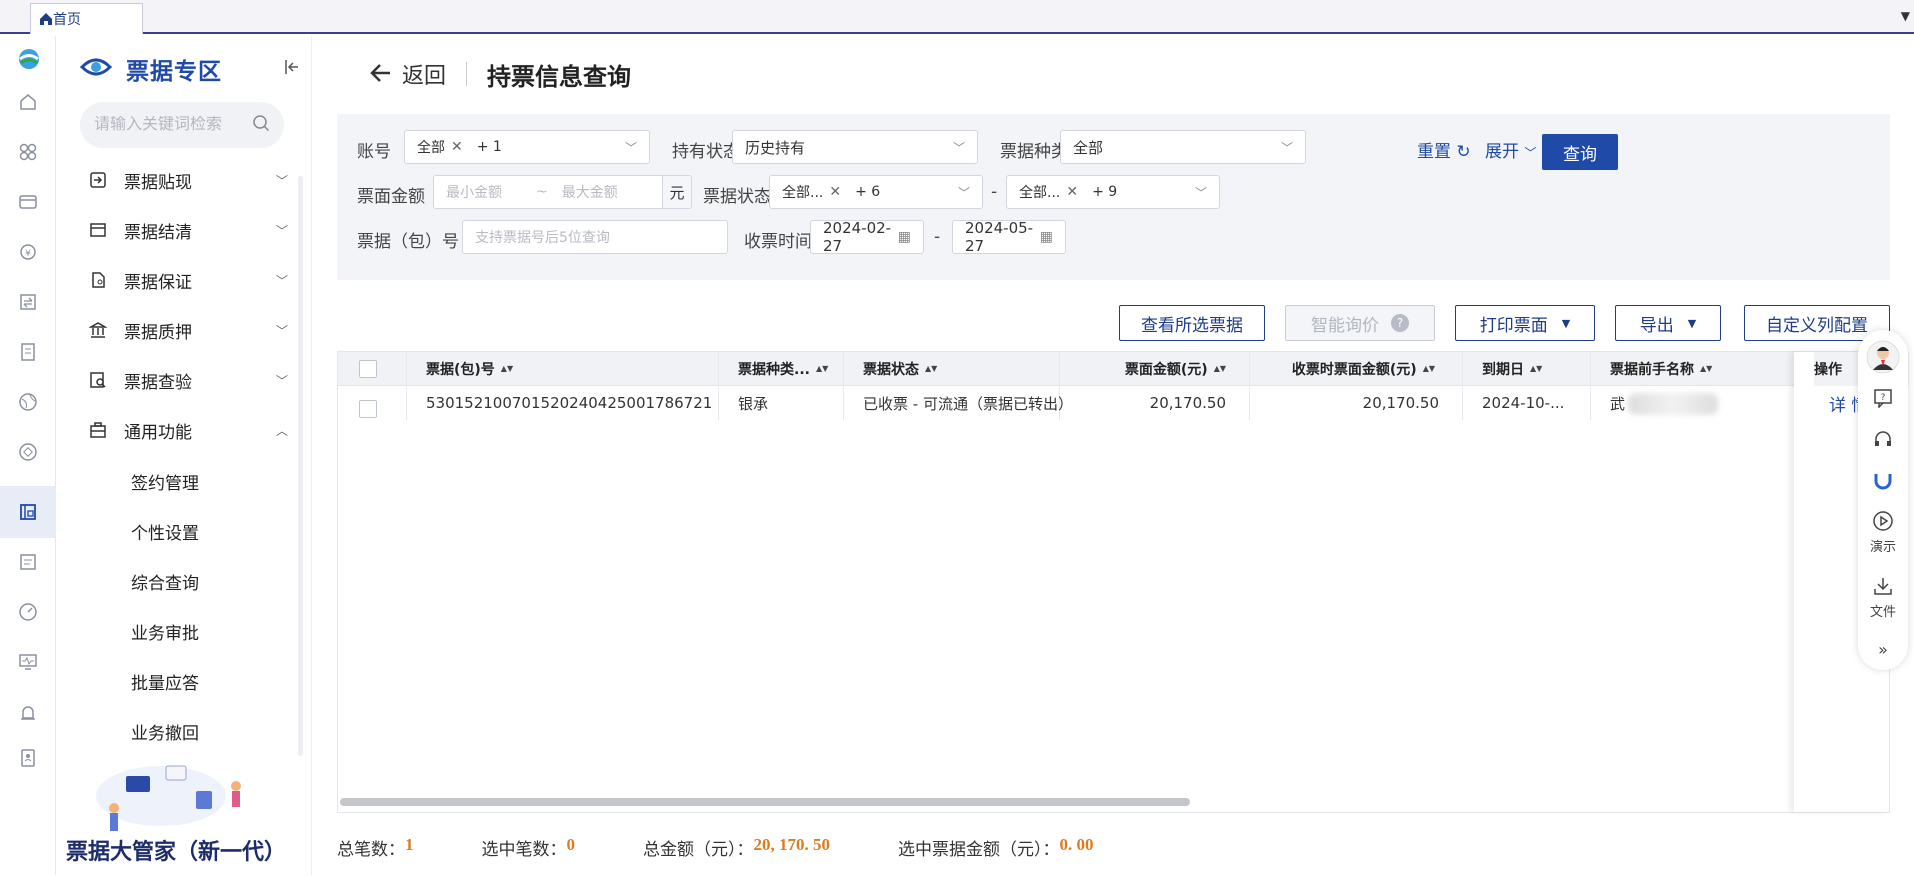 The width and height of the screenshot is (1914, 876). Describe the element at coordinates (28, 612) in the screenshot. I see `gauge-icon` at that location.